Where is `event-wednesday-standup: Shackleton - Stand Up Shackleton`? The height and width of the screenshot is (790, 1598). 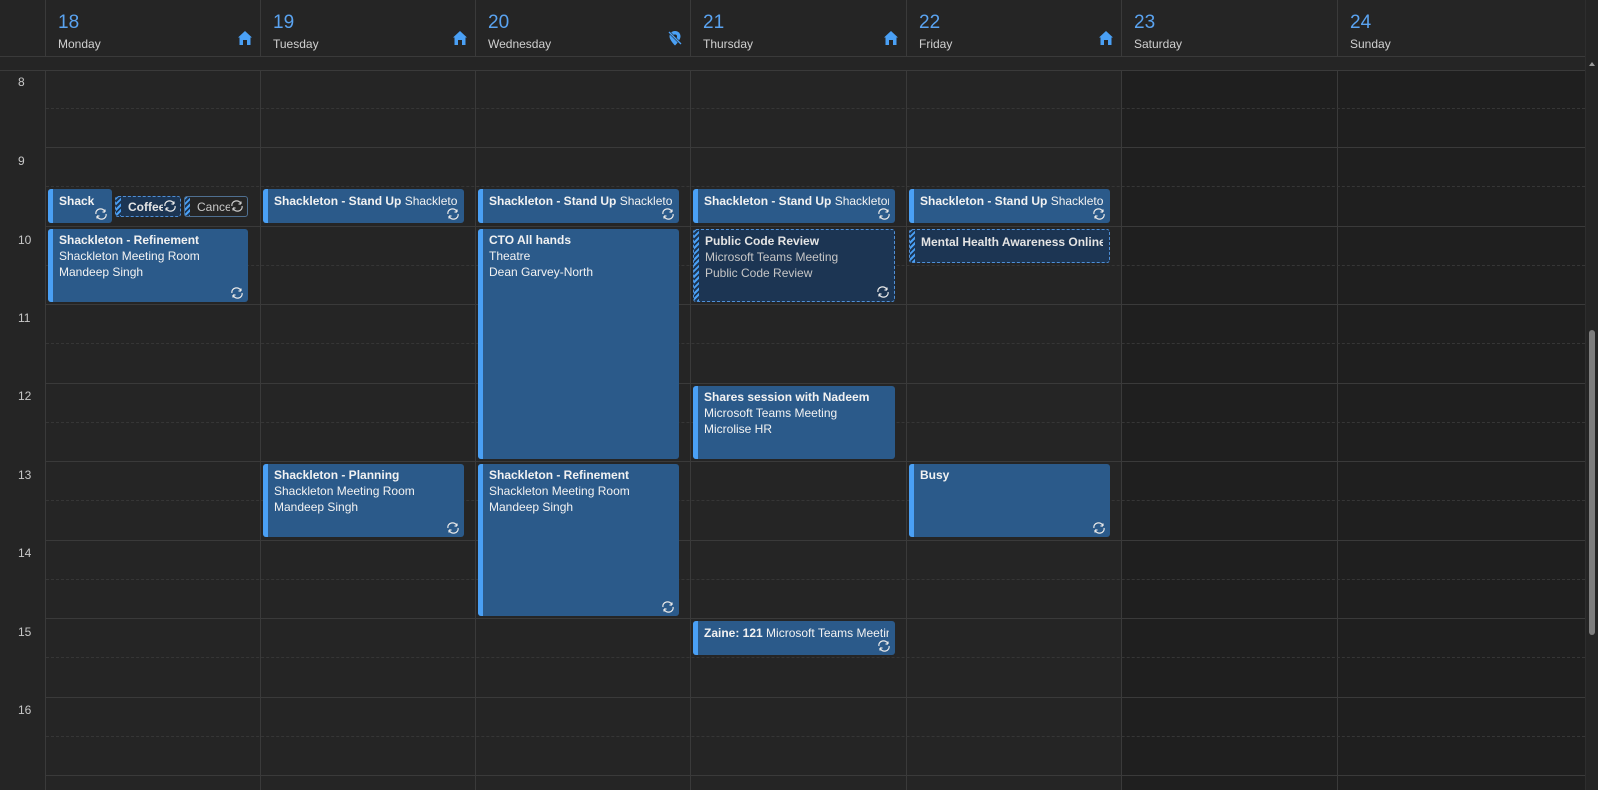 event-wednesday-standup: Shackleton - Stand Up Shackleton is located at coordinates (578, 206).